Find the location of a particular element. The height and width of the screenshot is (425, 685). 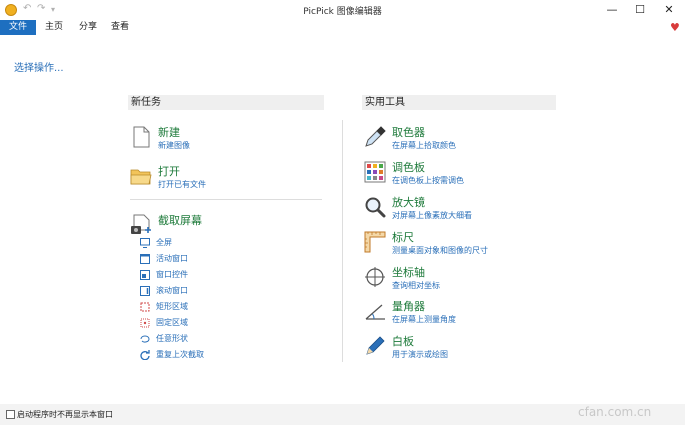

window-title: PicPick 图像编辑器 is located at coordinates (342, 12).